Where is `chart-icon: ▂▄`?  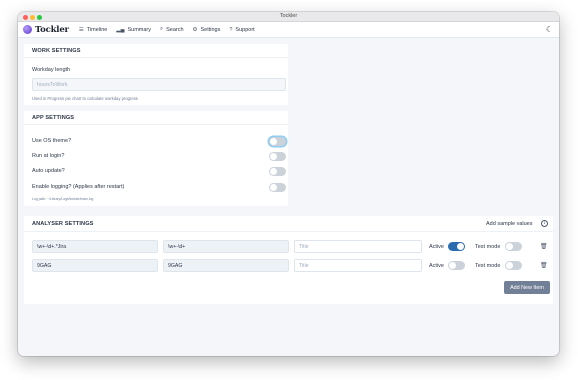
chart-icon: ▂▄ is located at coordinates (120, 29).